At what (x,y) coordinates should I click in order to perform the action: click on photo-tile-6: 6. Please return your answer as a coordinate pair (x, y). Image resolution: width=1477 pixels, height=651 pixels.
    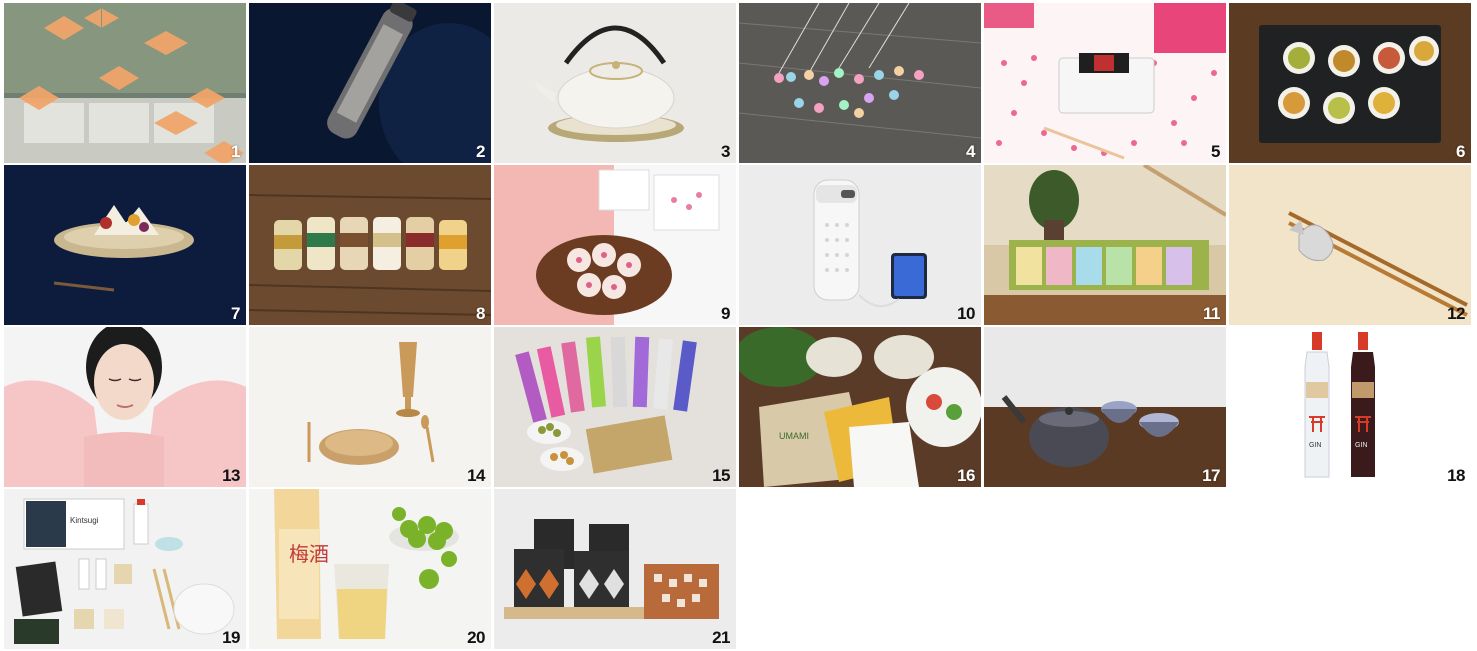
    Looking at the image, I should click on (1350, 83).